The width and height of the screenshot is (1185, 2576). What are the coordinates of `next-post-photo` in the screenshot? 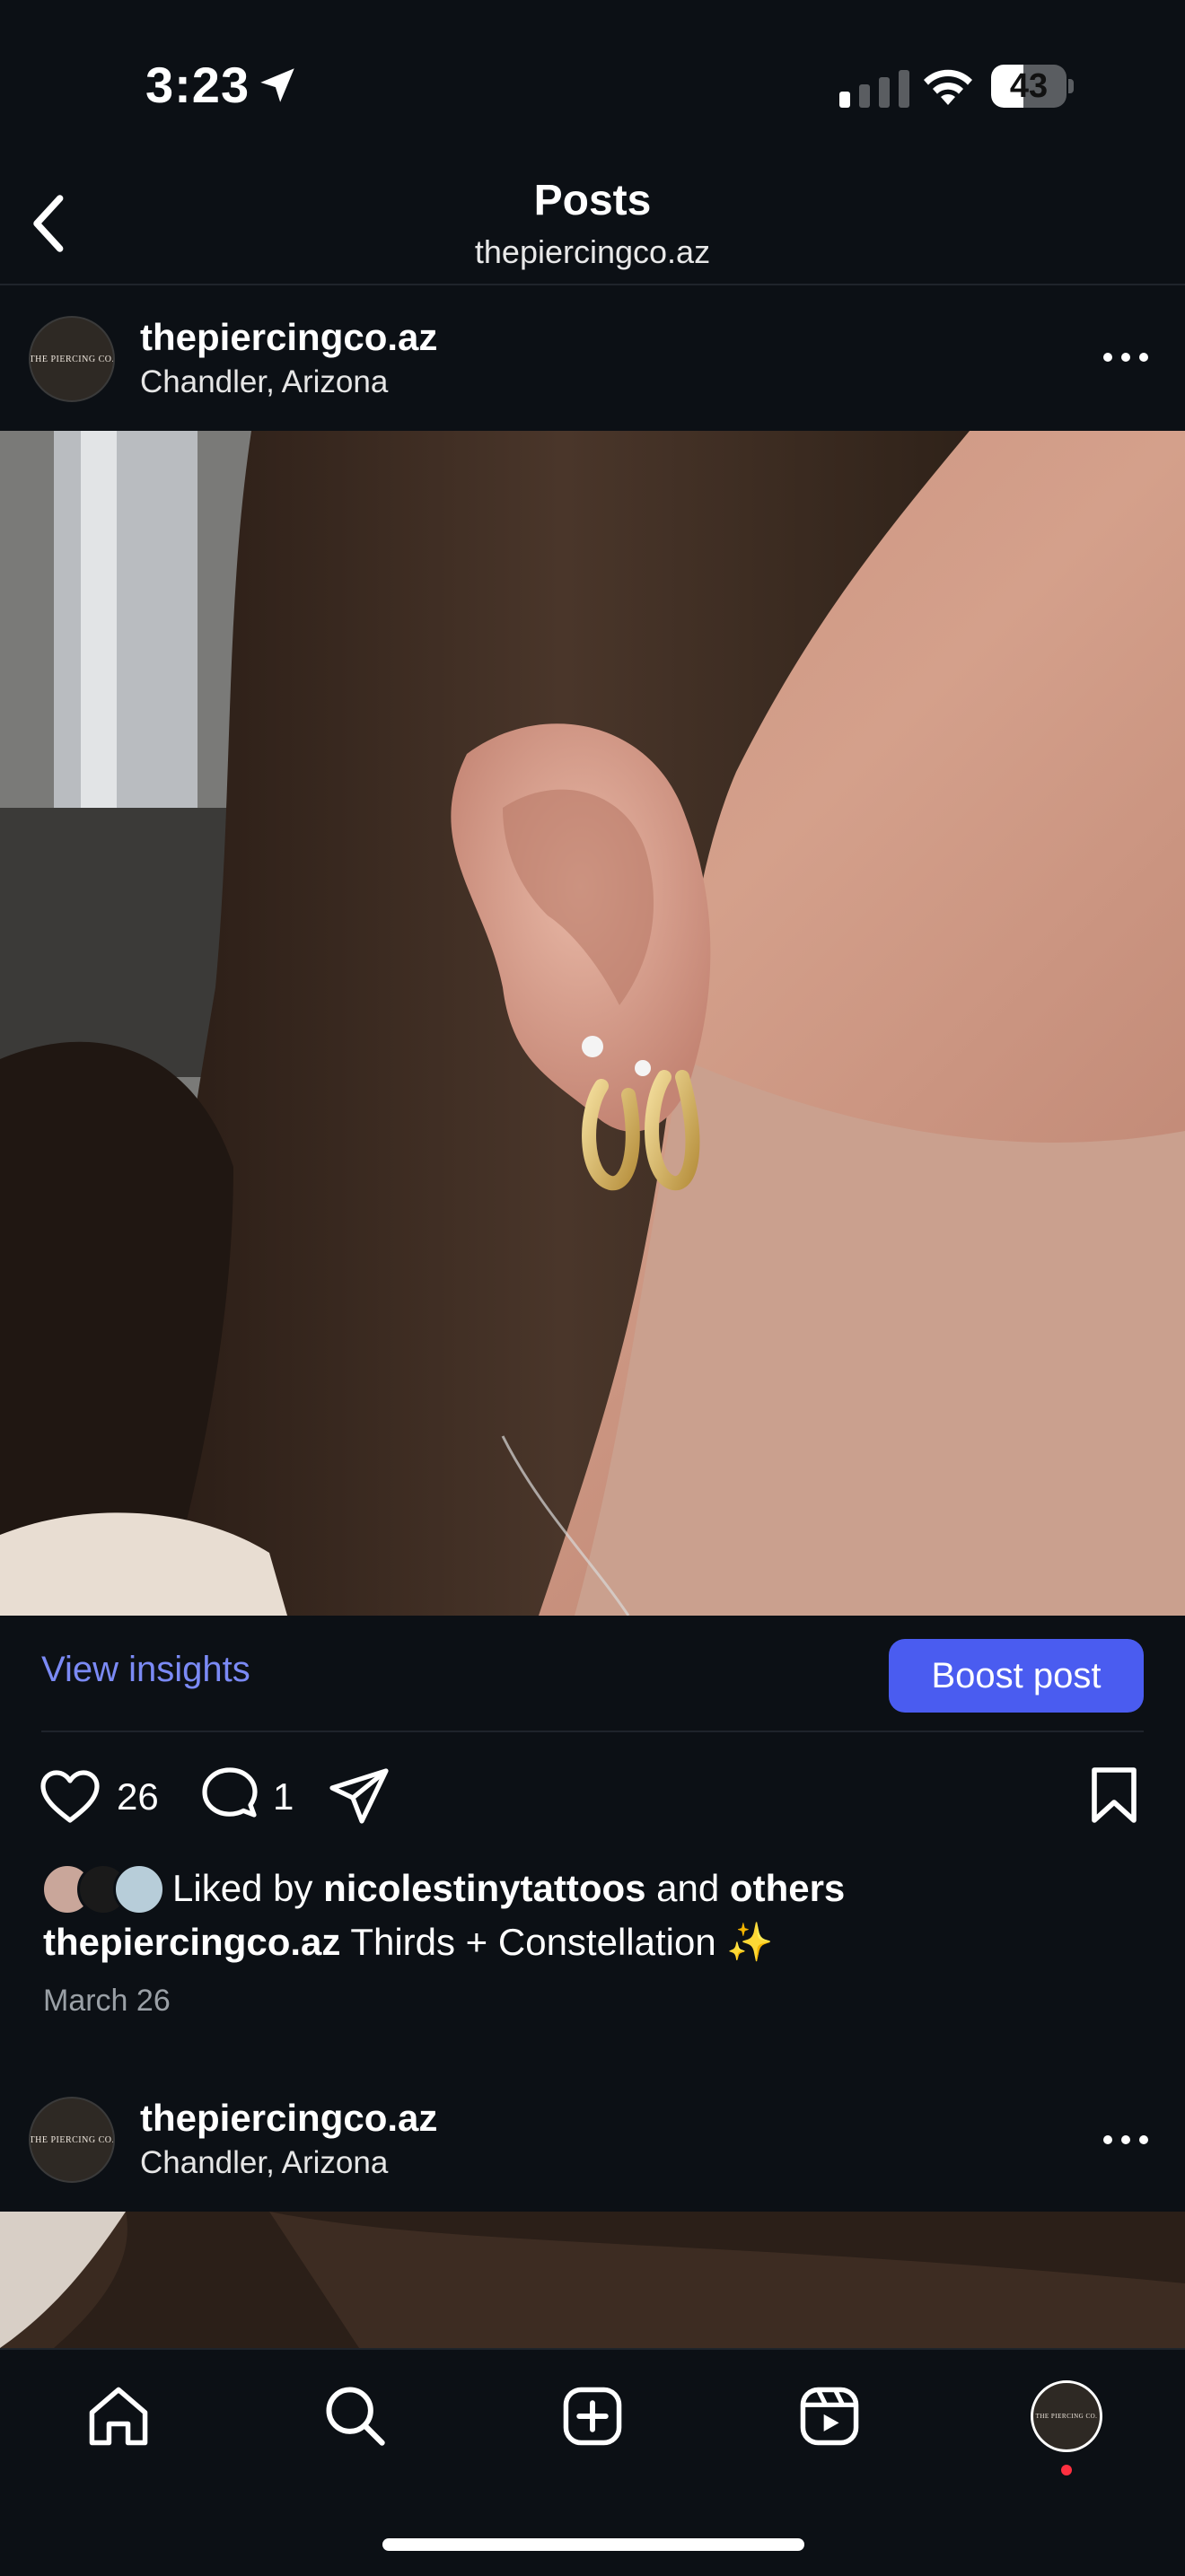 It's located at (592, 2280).